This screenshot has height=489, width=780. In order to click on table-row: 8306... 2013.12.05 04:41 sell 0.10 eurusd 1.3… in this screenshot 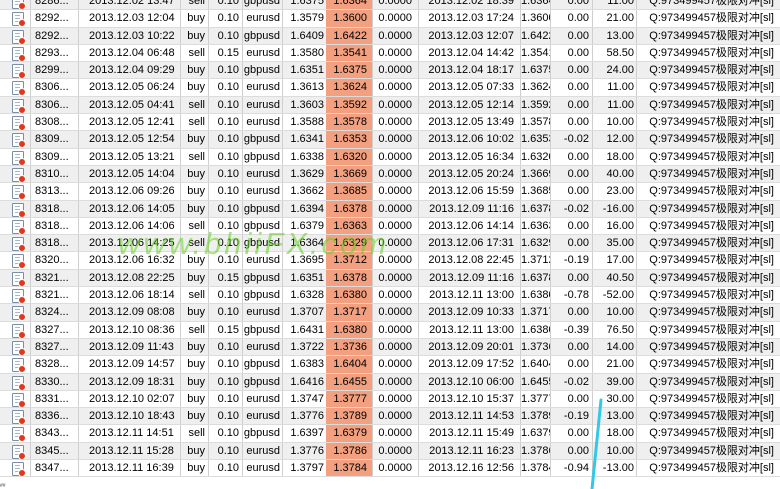, I will do `click(390, 105)`.